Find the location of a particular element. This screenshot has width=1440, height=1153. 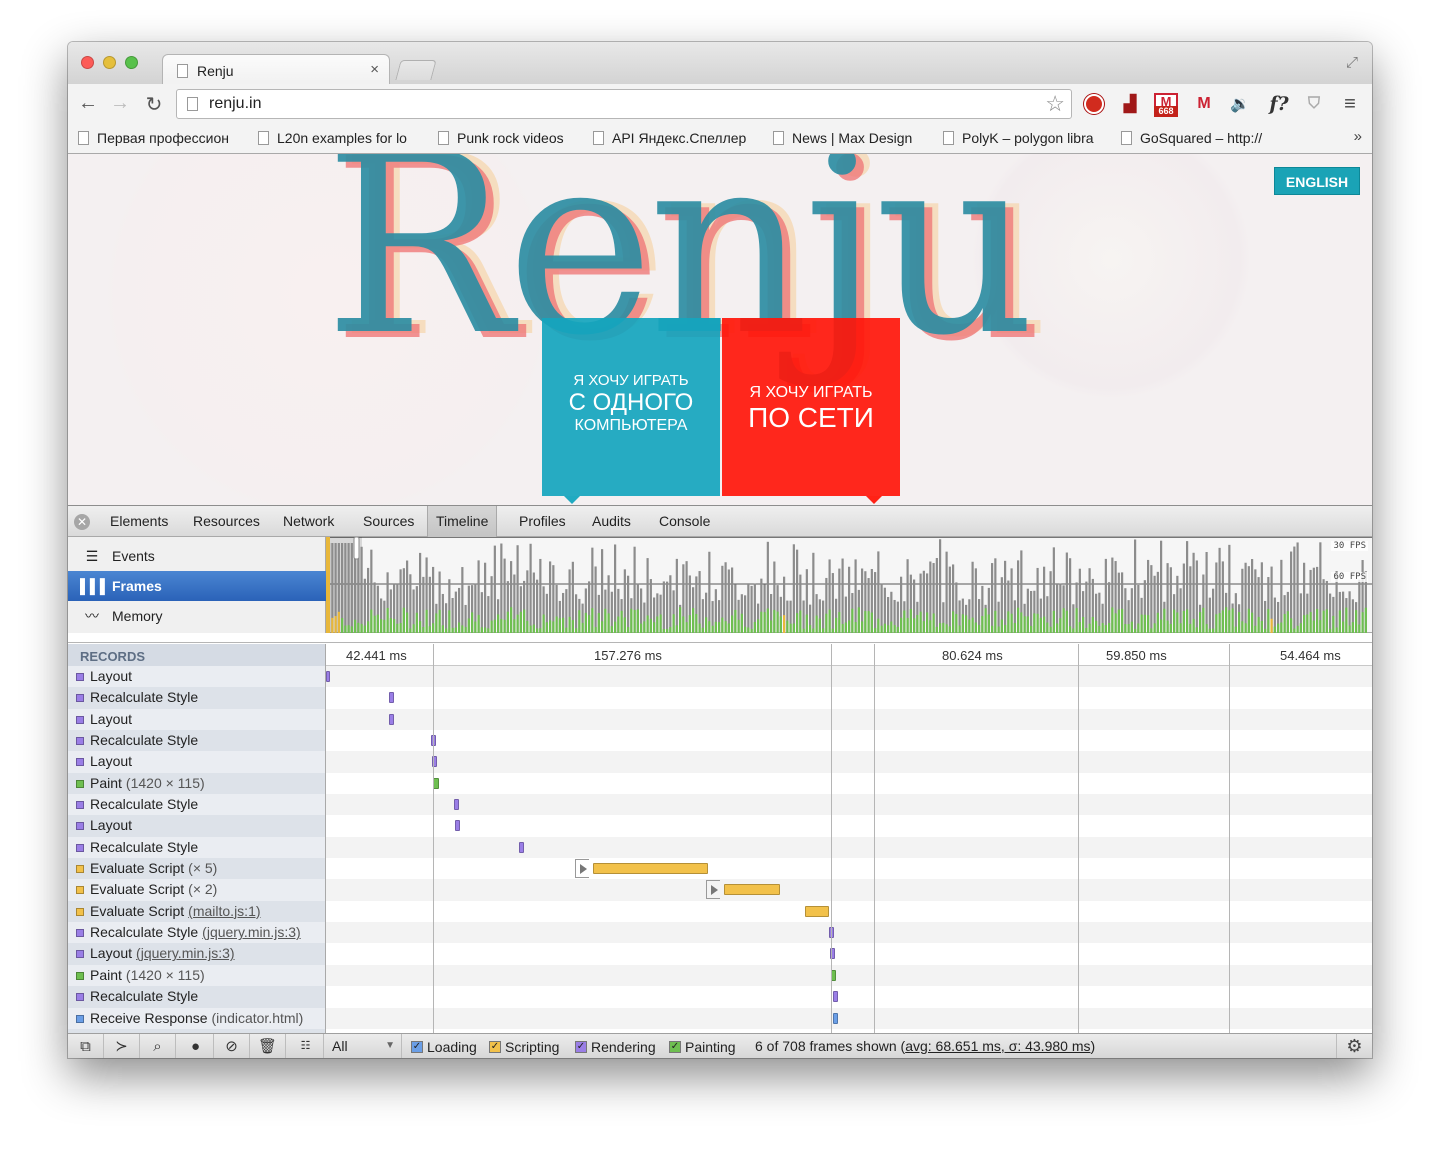

gmail-icon: M is located at coordinates (1204, 104).